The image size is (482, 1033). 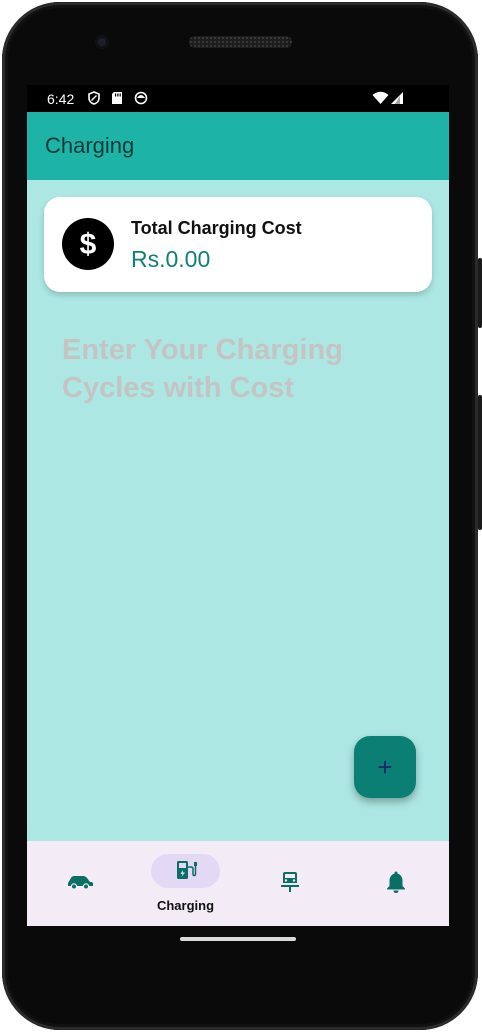 I want to click on shield-icon, so click(x=94, y=98).